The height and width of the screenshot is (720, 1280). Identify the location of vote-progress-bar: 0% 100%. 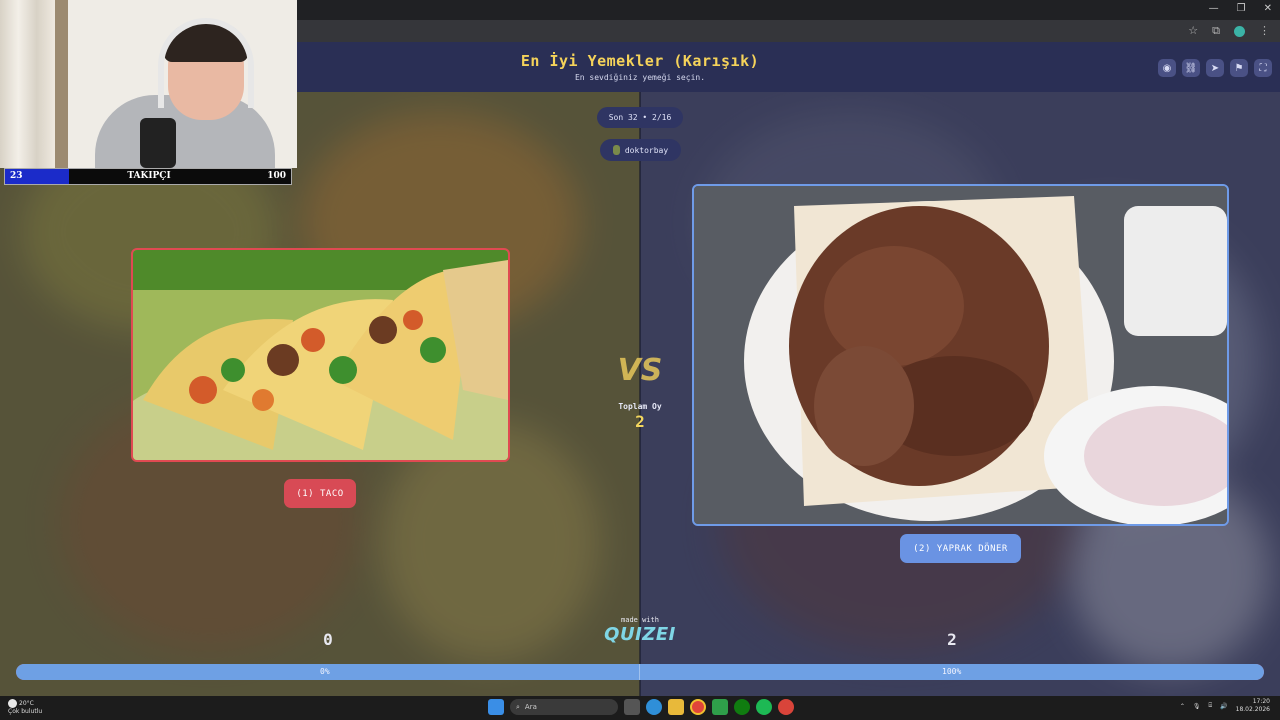
(640, 672).